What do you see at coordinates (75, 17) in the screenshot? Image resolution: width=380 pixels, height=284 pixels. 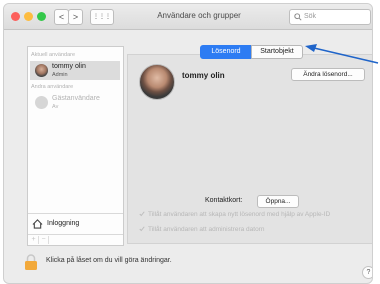 I see `forward-button: >` at bounding box center [75, 17].